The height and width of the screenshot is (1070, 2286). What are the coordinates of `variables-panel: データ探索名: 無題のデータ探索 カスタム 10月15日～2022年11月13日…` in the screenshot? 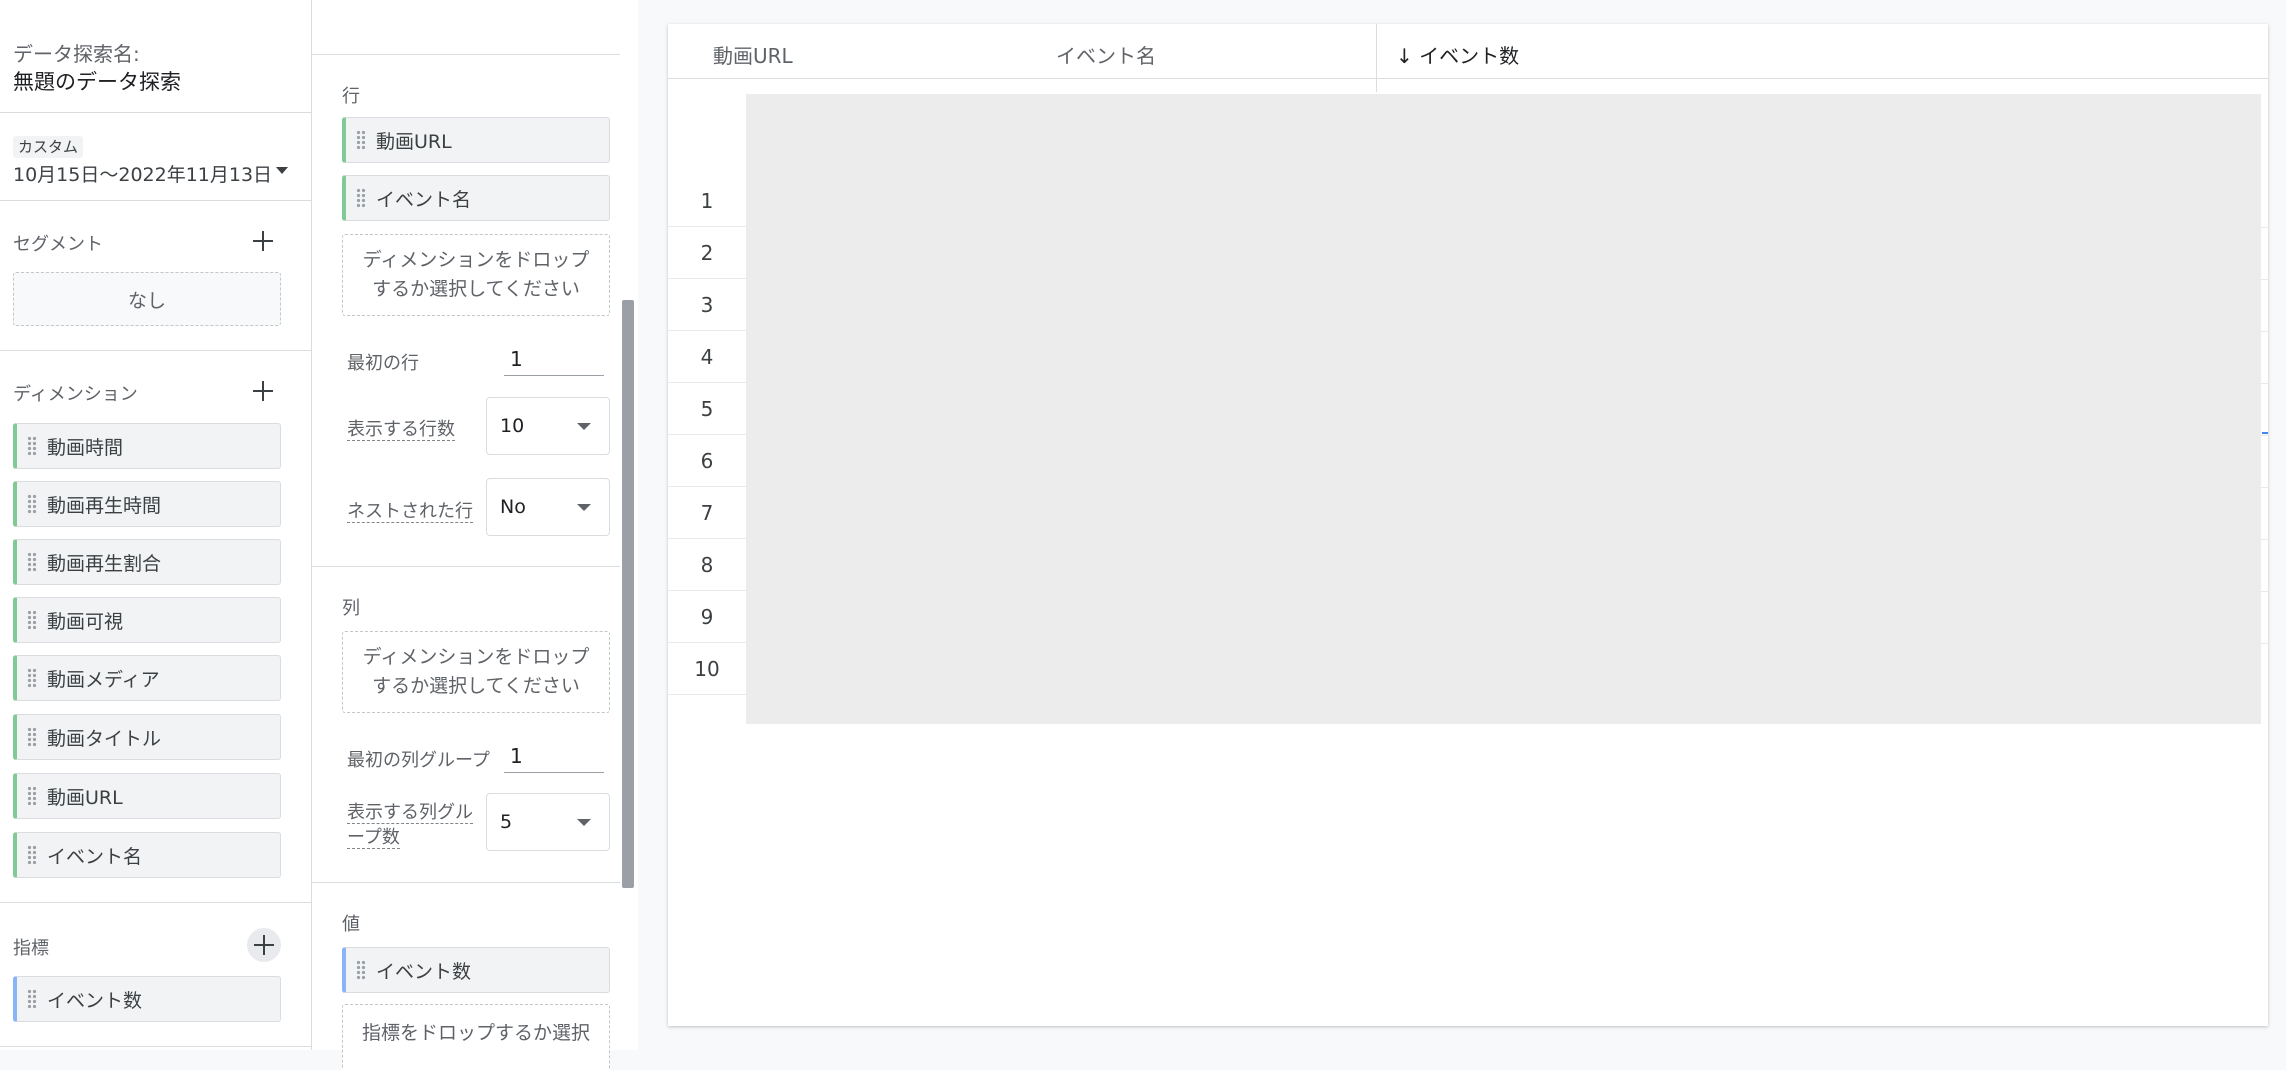 It's located at (155, 525).